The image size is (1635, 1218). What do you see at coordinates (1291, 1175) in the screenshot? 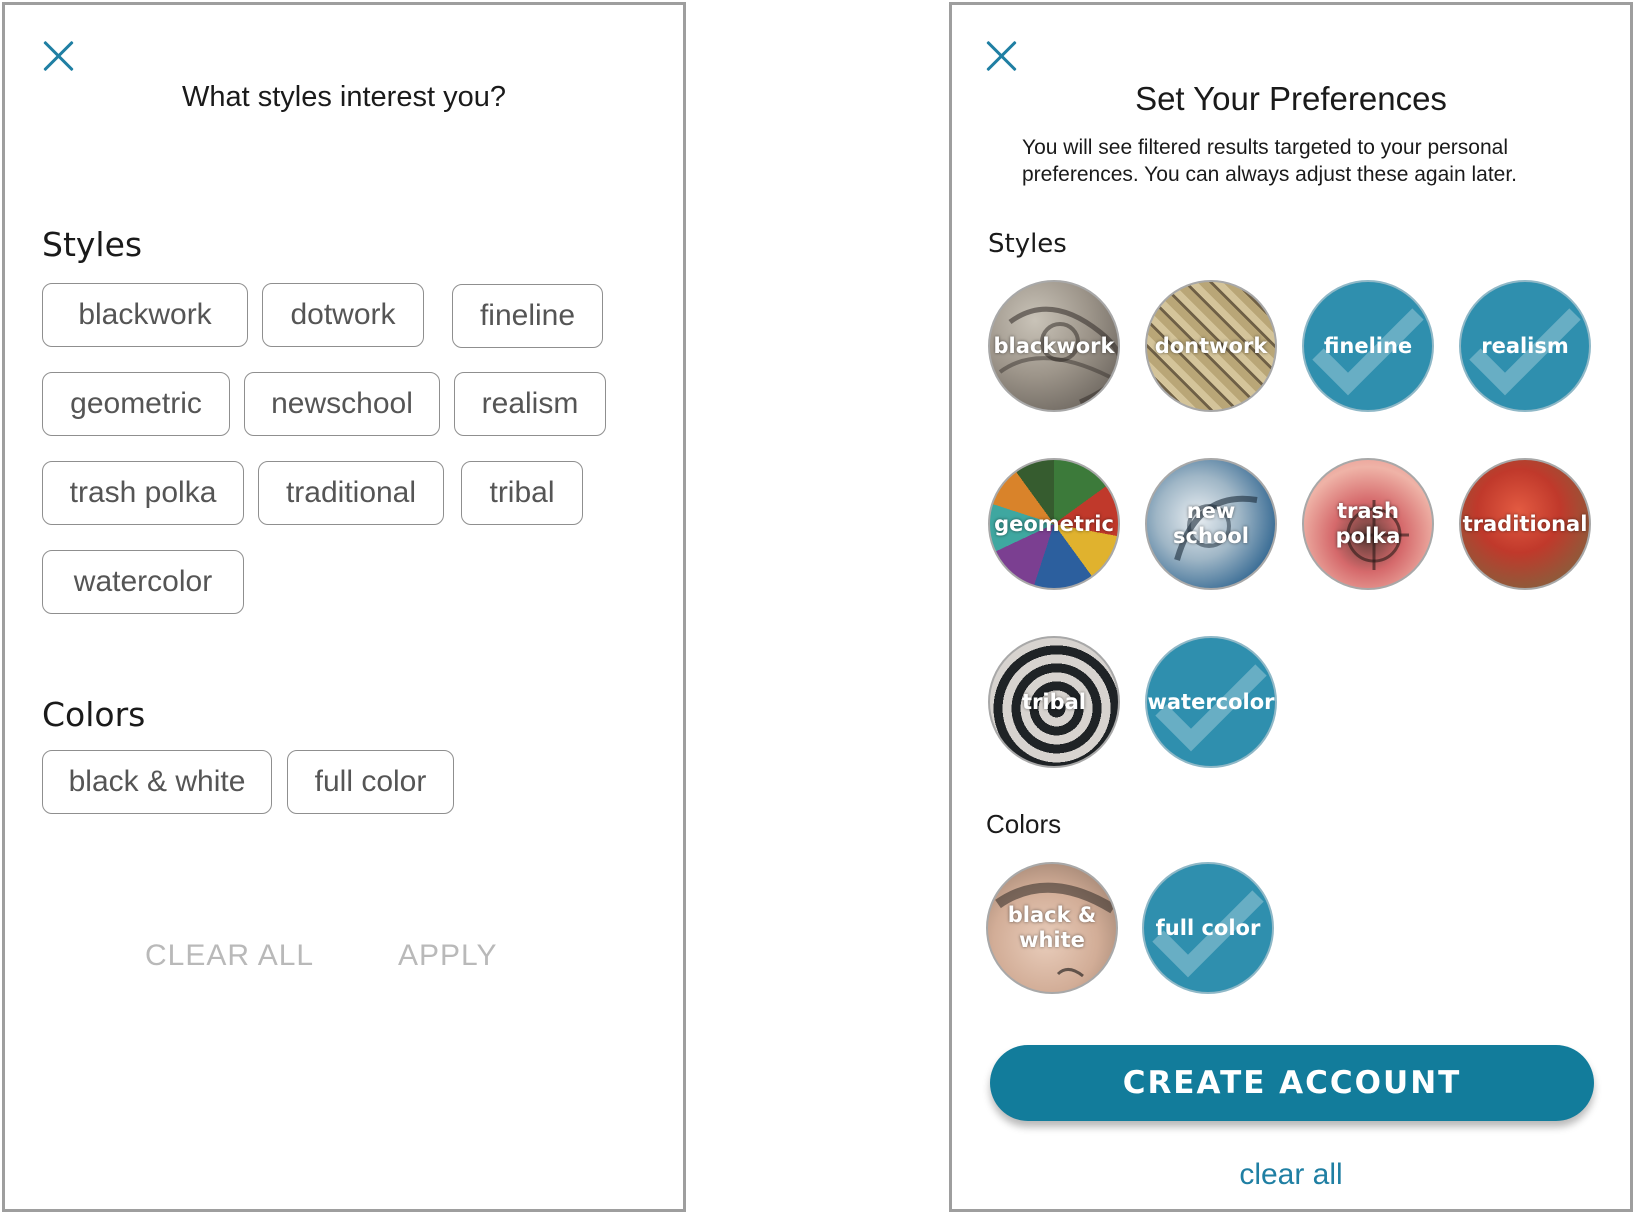
I see `clear-all-link: clear all` at bounding box center [1291, 1175].